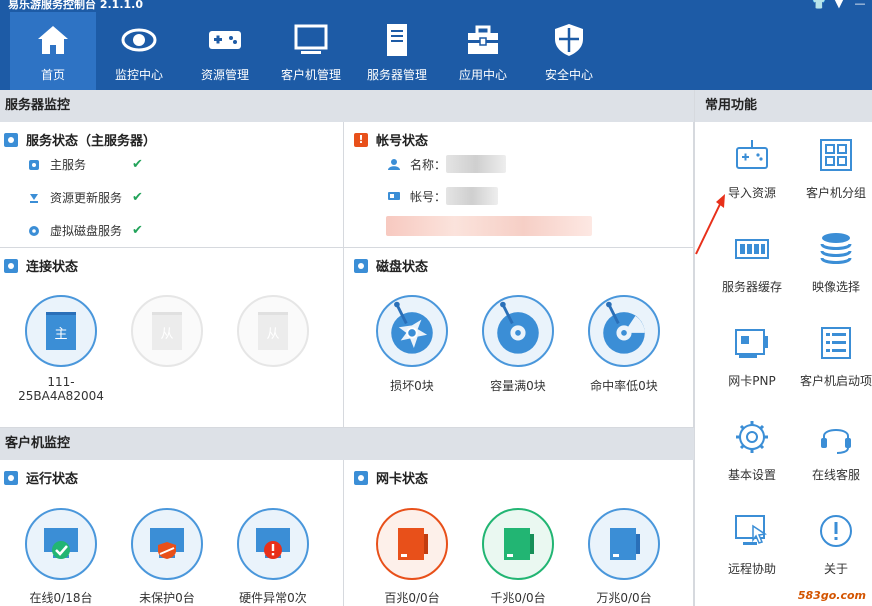 Image resolution: width=872 pixels, height=606 pixels. What do you see at coordinates (624, 386) in the screenshot?
I see `disk-lowhit-label: 命中率低0块` at bounding box center [624, 386].